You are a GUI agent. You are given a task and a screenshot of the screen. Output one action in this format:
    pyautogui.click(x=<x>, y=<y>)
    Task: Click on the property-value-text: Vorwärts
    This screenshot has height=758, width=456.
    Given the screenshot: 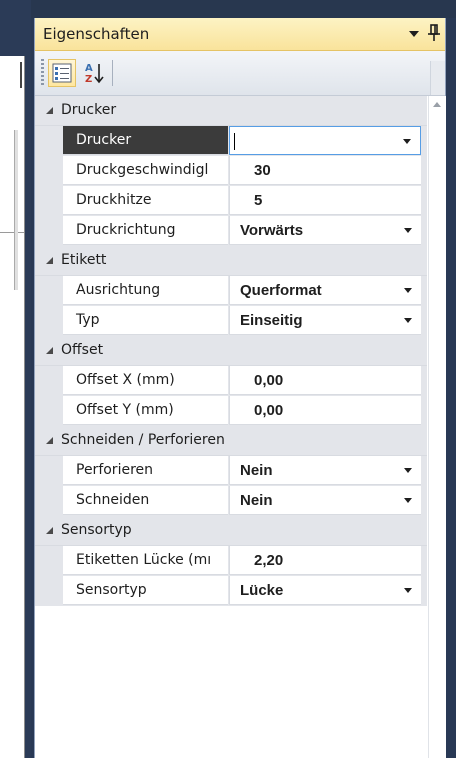 What is the action you would take?
    pyautogui.click(x=272, y=230)
    